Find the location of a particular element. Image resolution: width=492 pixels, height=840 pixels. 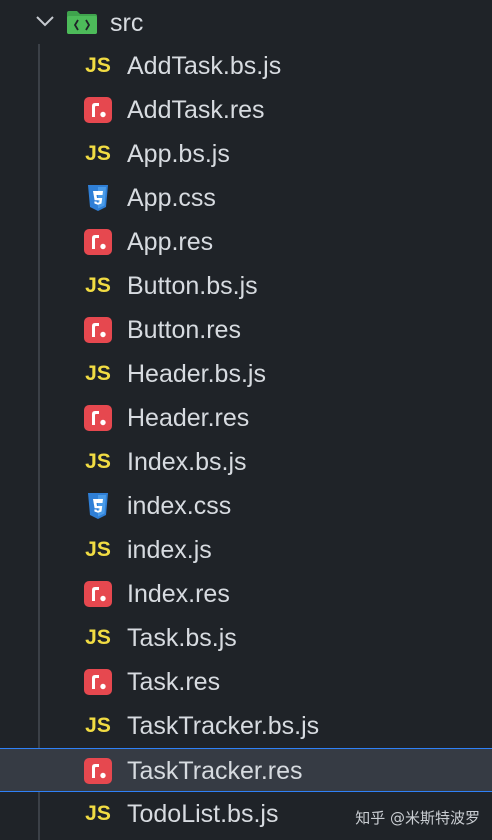

file-name: Index.bs.js is located at coordinates (187, 462).